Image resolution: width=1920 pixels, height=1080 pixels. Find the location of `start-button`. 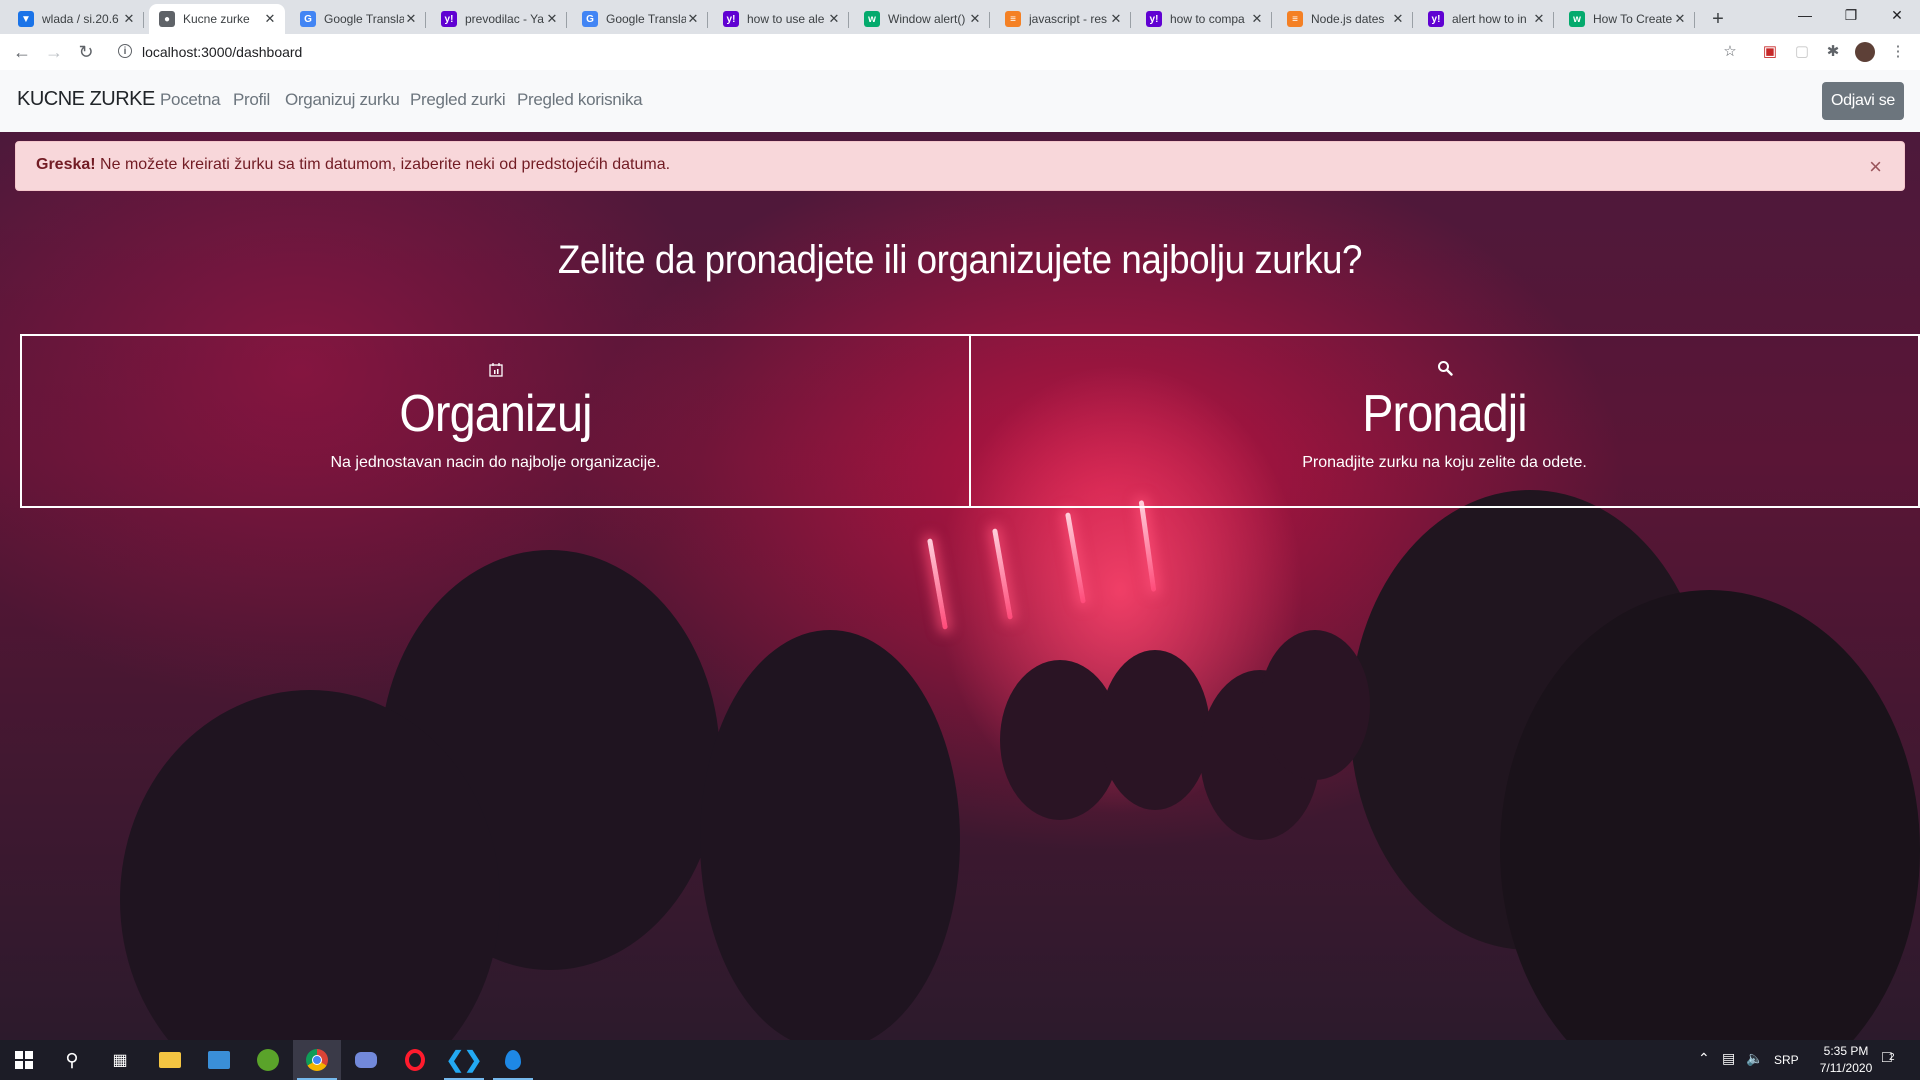

start-button is located at coordinates (24, 1060).